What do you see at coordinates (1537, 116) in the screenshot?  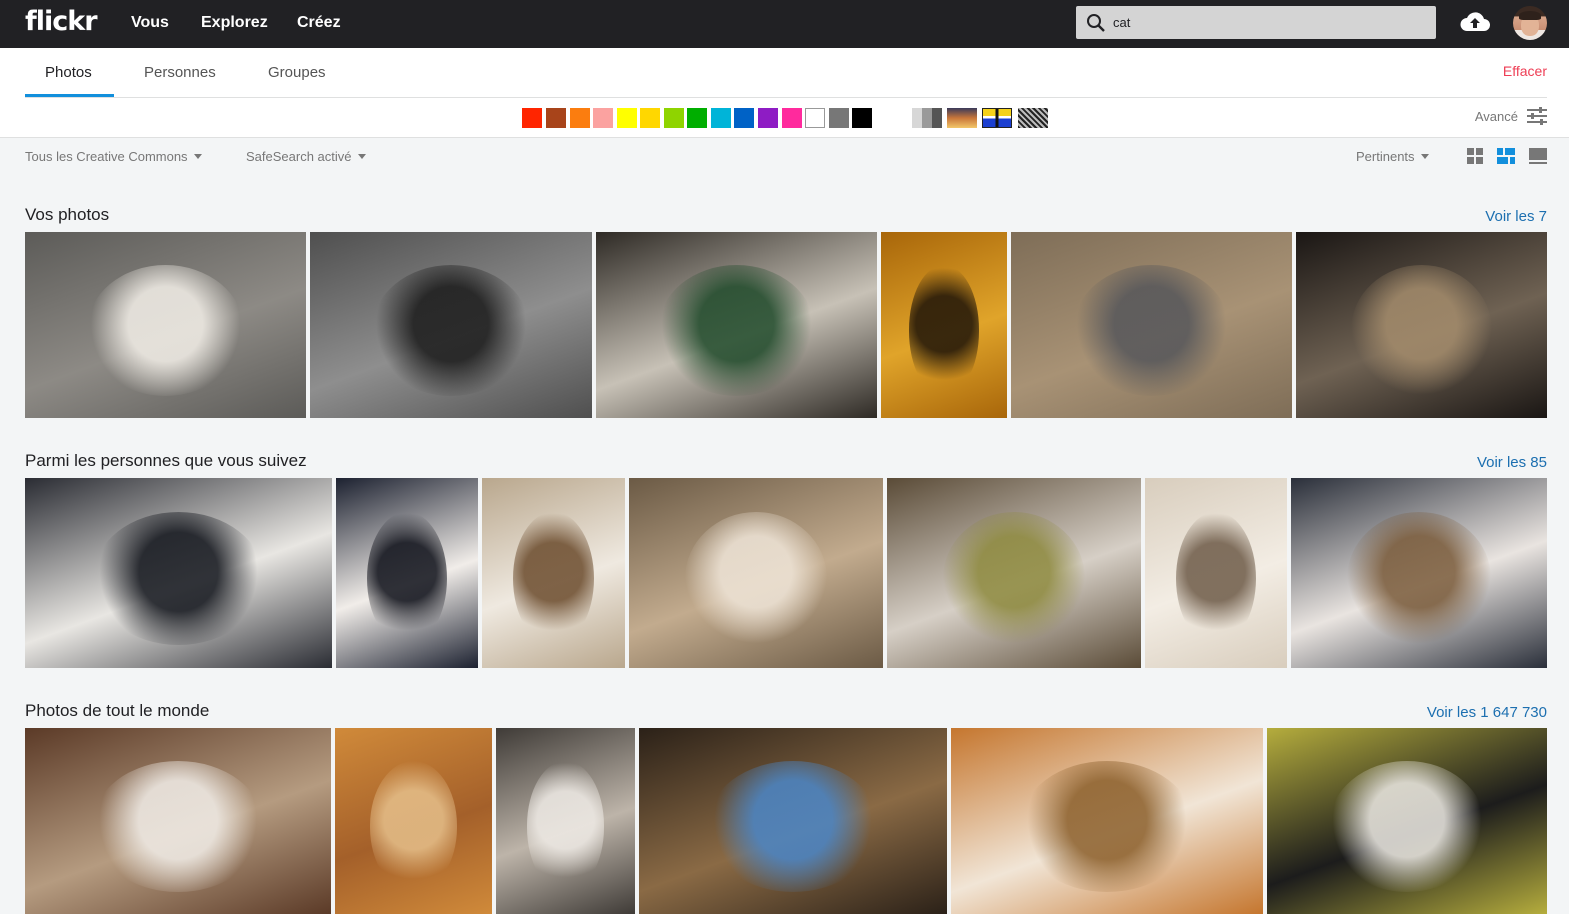 I see `sliders-icon` at bounding box center [1537, 116].